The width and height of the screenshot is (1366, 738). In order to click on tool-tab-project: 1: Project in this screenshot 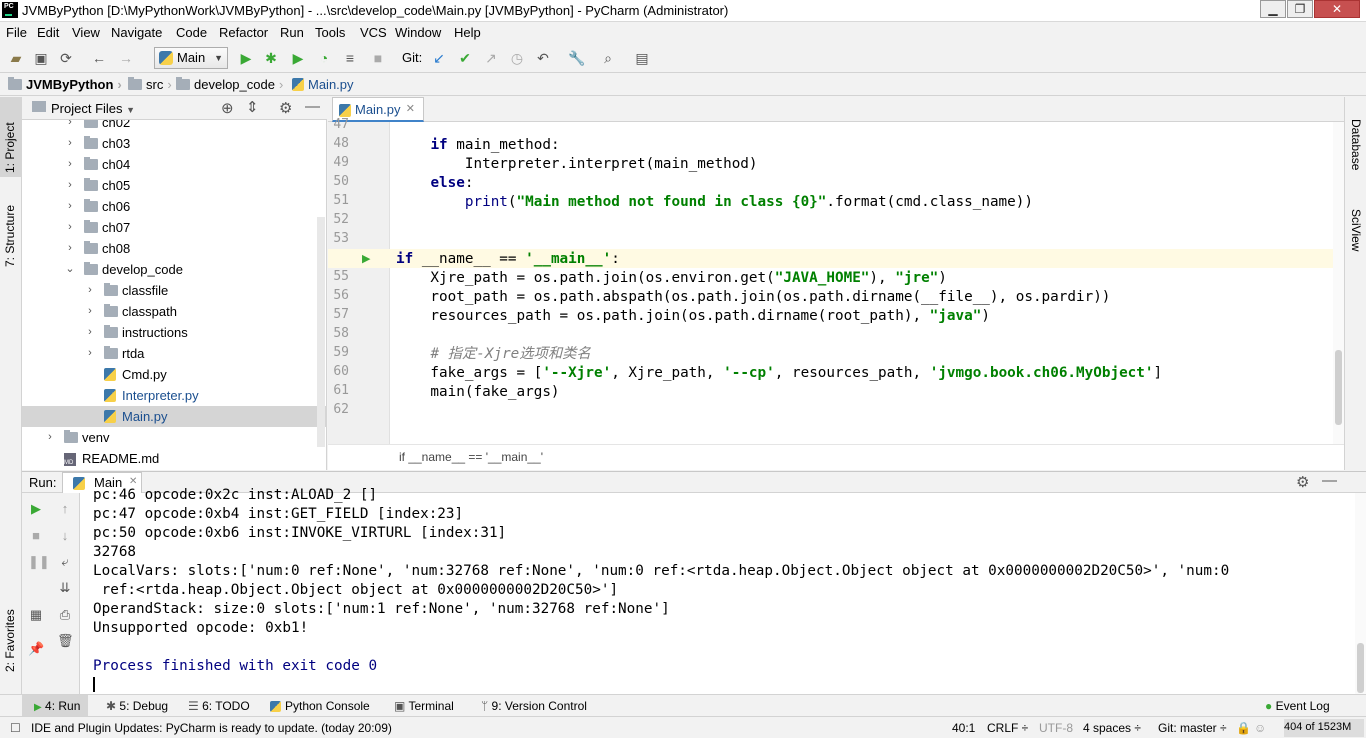, I will do `click(10, 147)`.